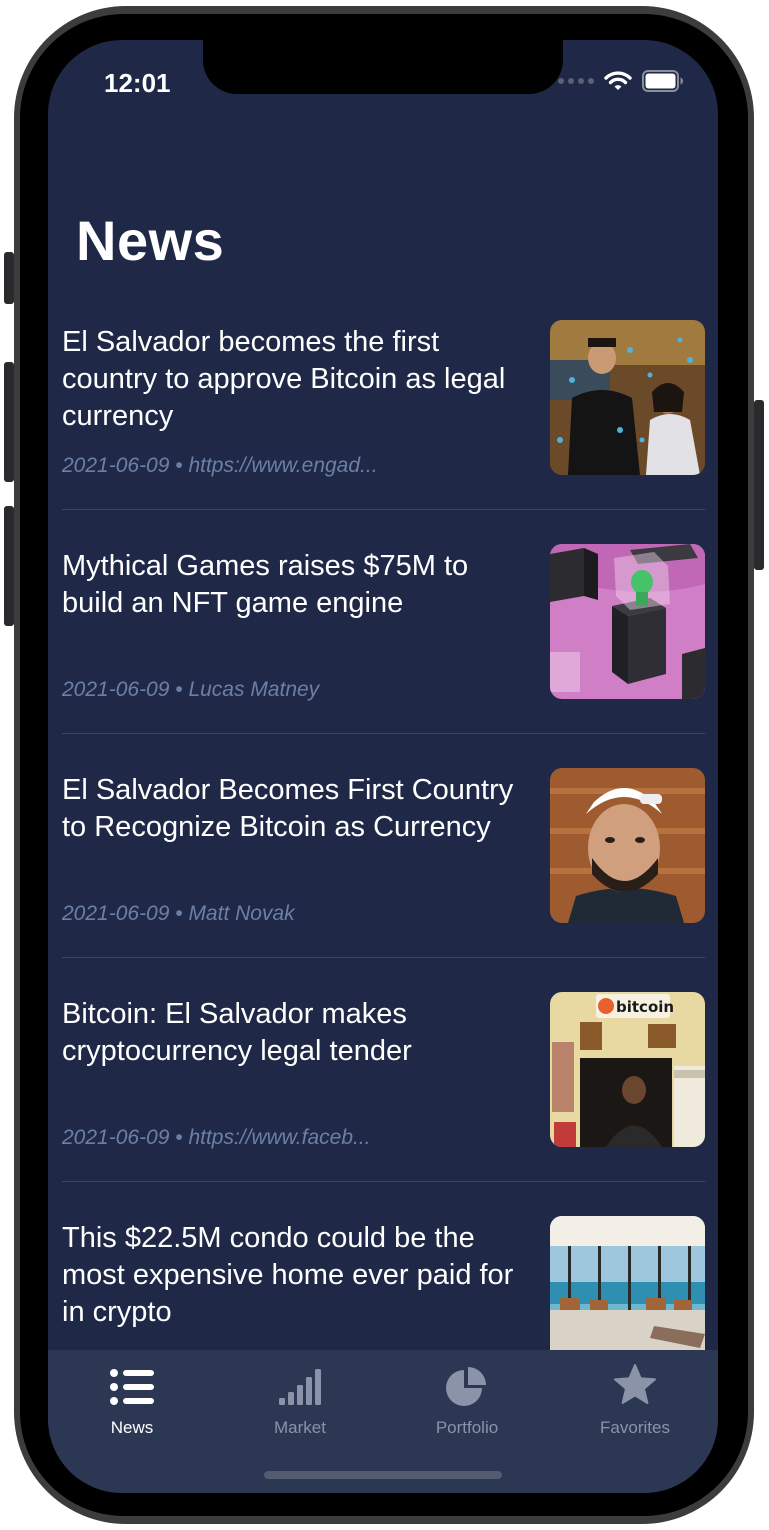  What do you see at coordinates (9, 422) in the screenshot?
I see `volume-up-button` at bounding box center [9, 422].